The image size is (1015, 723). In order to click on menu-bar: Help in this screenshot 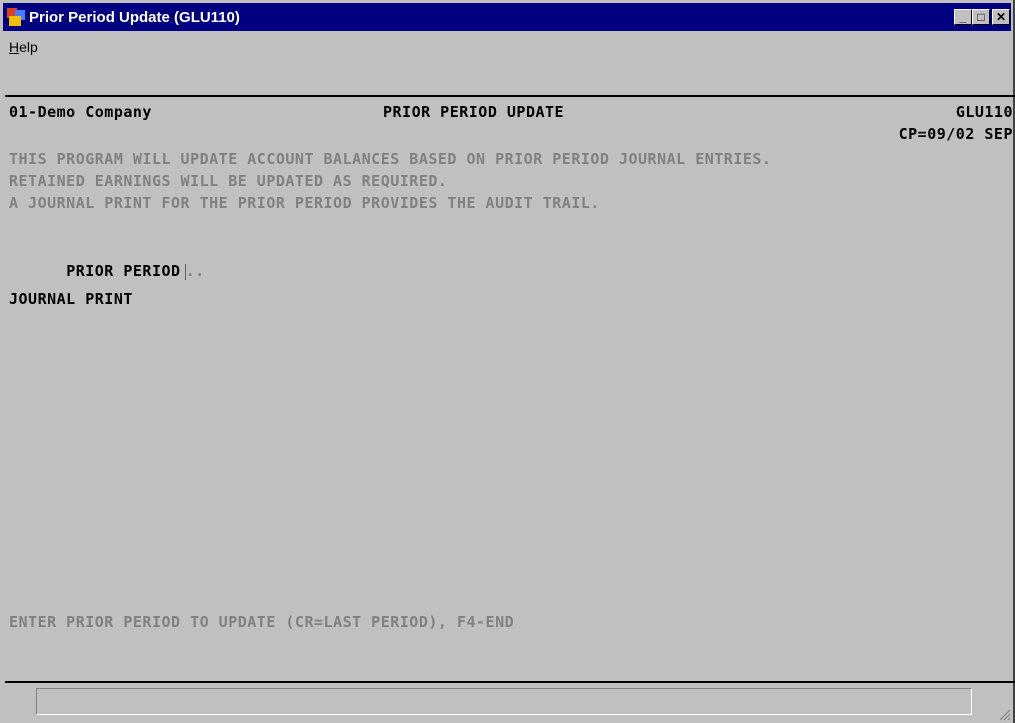, I will do `click(23, 47)`.